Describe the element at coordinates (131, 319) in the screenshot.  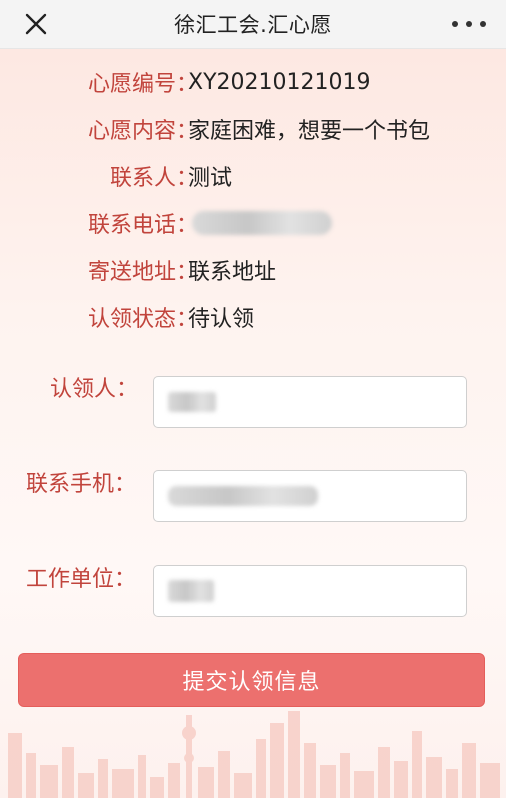
I see `claim-status-label: 认领状态` at that location.